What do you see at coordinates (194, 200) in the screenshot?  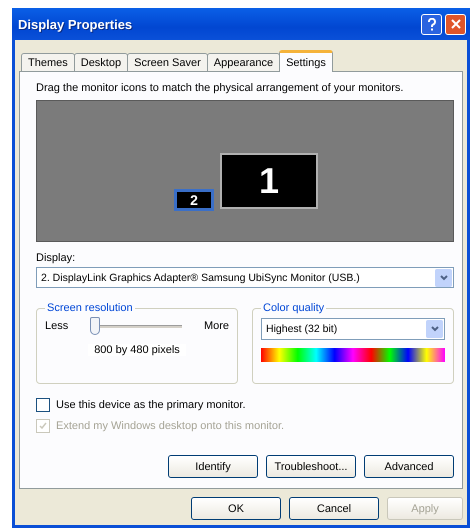 I see `monitor-icon: 2` at bounding box center [194, 200].